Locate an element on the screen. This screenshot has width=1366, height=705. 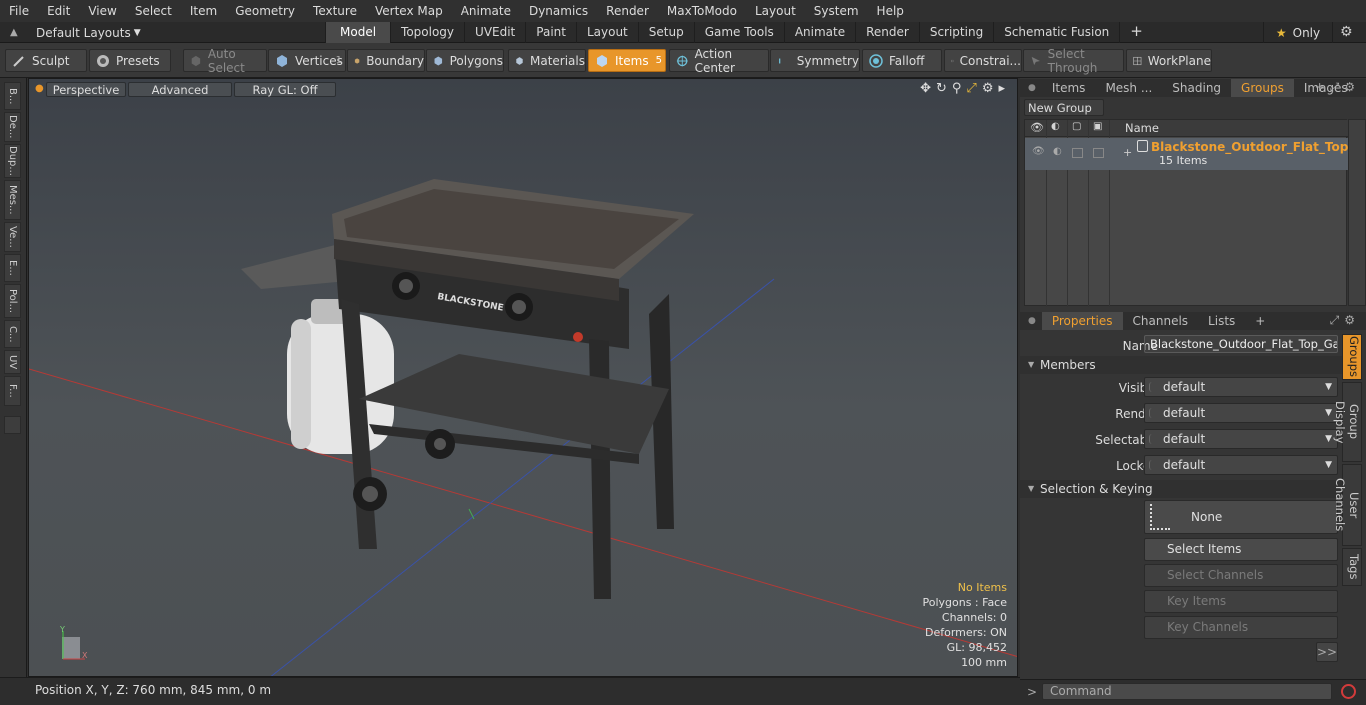
menu-render: Render is located at coordinates (627, 11).